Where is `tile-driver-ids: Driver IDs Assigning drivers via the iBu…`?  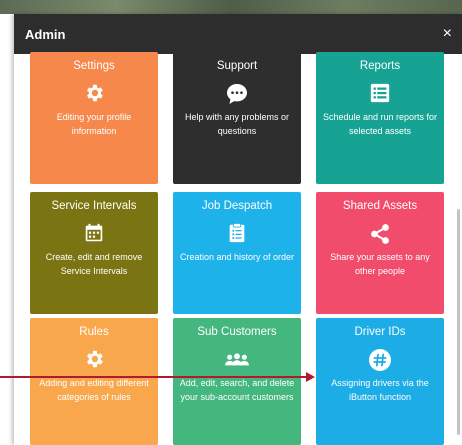 tile-driver-ids: Driver IDs Assigning drivers via the iBu… is located at coordinates (380, 381).